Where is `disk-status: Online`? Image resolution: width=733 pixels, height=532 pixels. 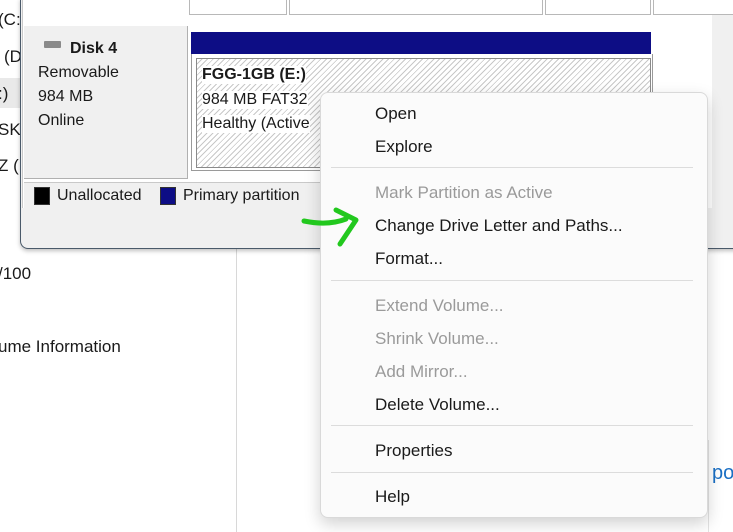
disk-status: Online is located at coordinates (61, 120).